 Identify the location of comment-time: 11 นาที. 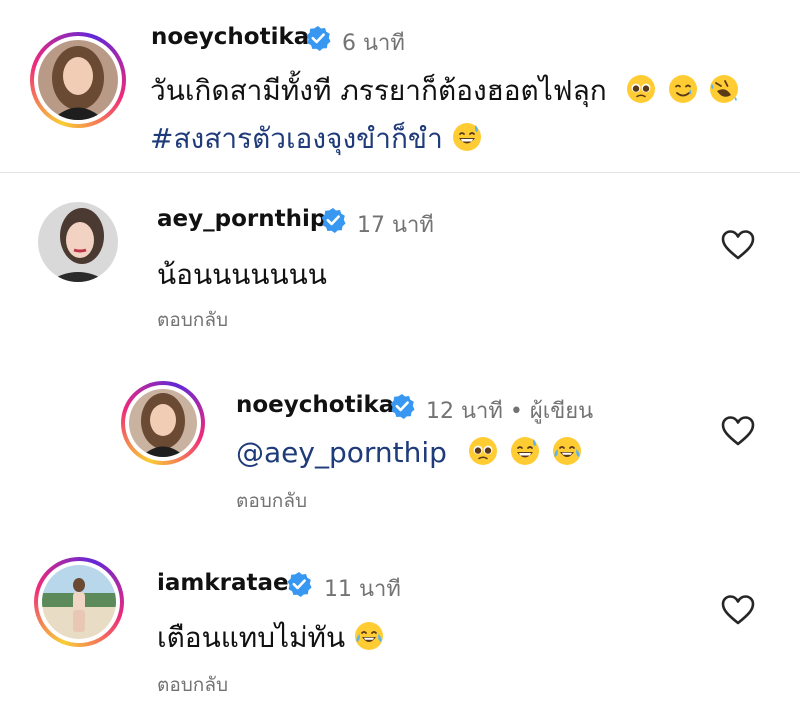
(362, 589).